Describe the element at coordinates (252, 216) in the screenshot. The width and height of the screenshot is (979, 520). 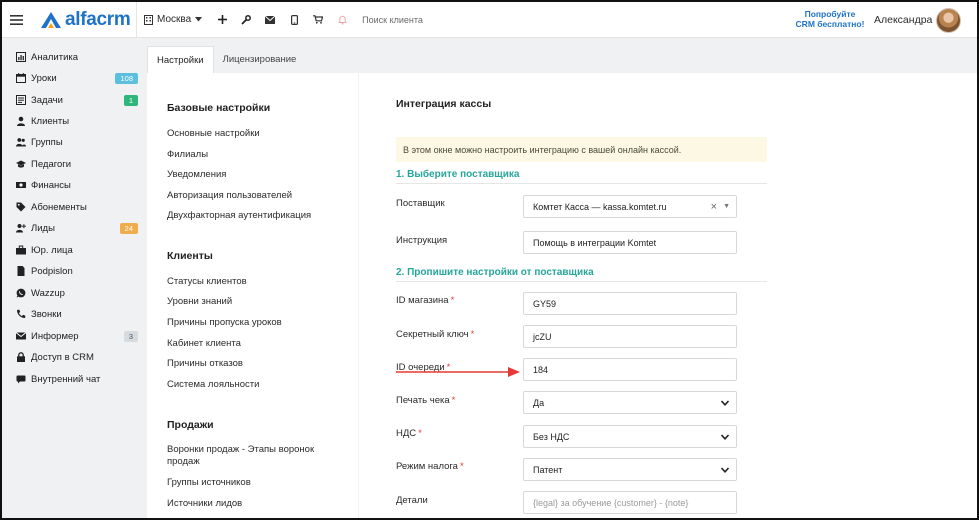
I see `link-two-factor: Двухфакторная аутентификация` at that location.